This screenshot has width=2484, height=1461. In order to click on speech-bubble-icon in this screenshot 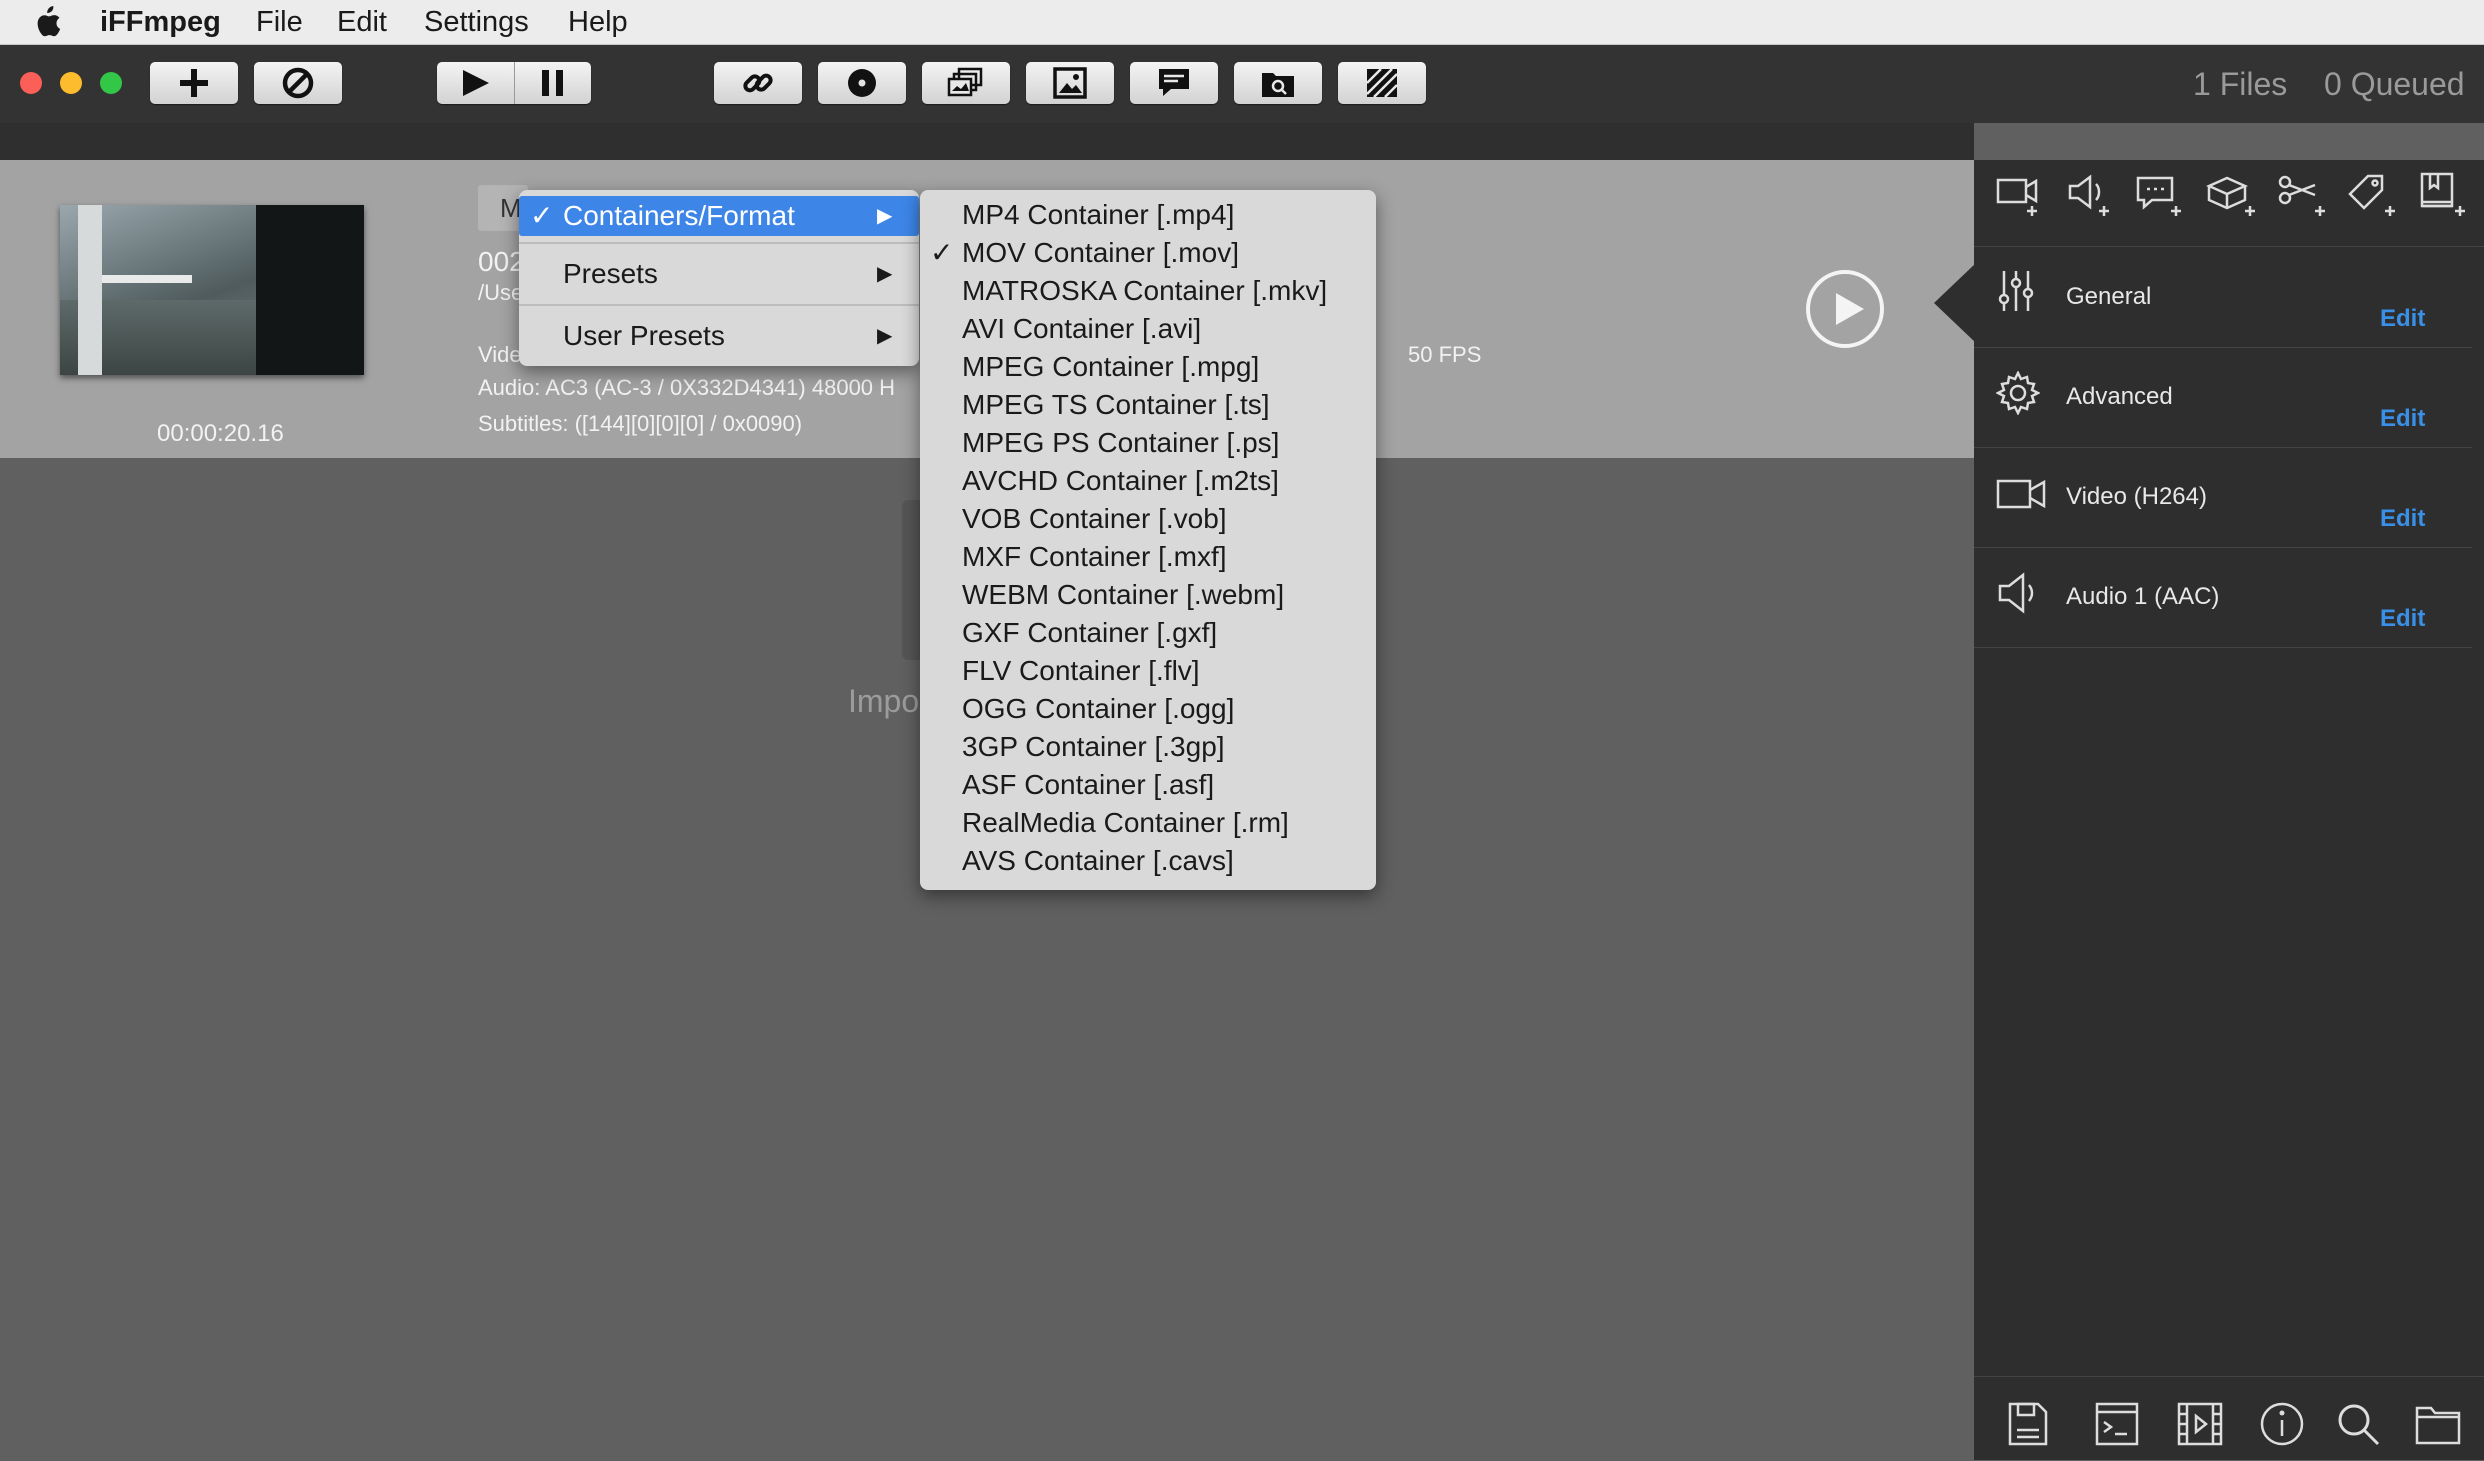, I will do `click(1174, 82)`.